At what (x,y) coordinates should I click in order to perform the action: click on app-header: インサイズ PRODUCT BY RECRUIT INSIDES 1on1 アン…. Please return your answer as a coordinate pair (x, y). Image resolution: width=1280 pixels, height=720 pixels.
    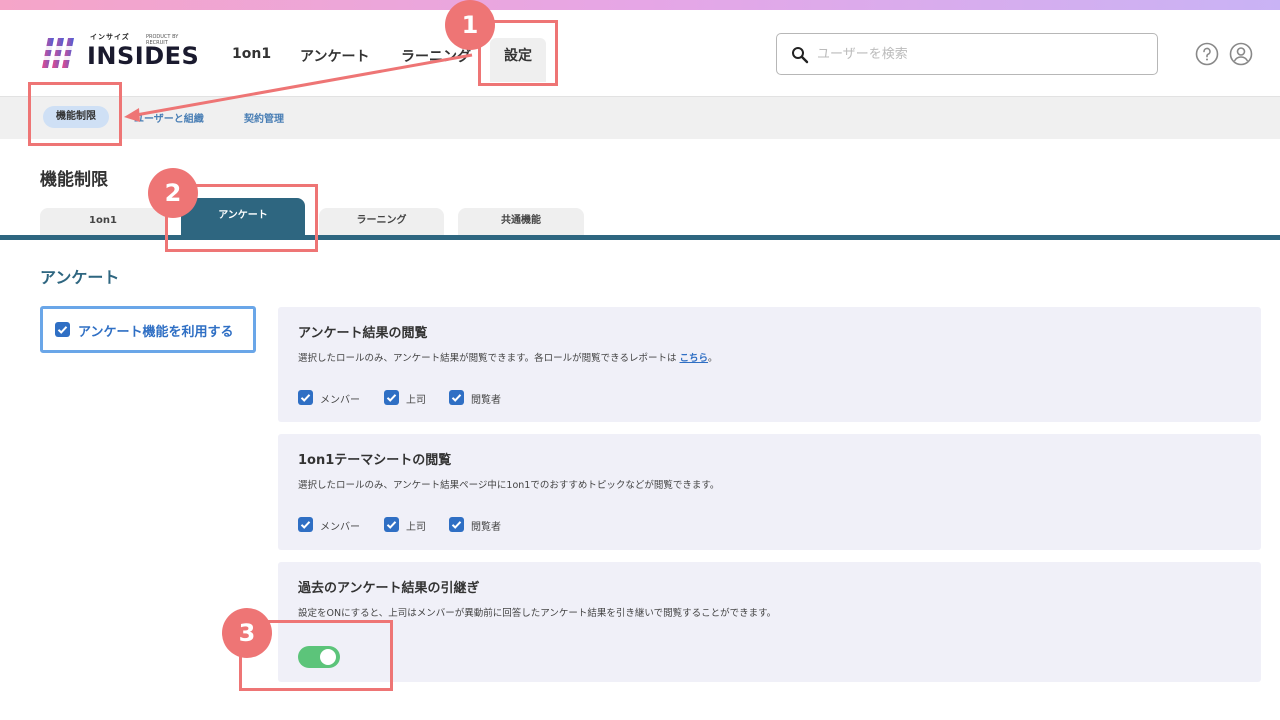
    Looking at the image, I should click on (640, 53).